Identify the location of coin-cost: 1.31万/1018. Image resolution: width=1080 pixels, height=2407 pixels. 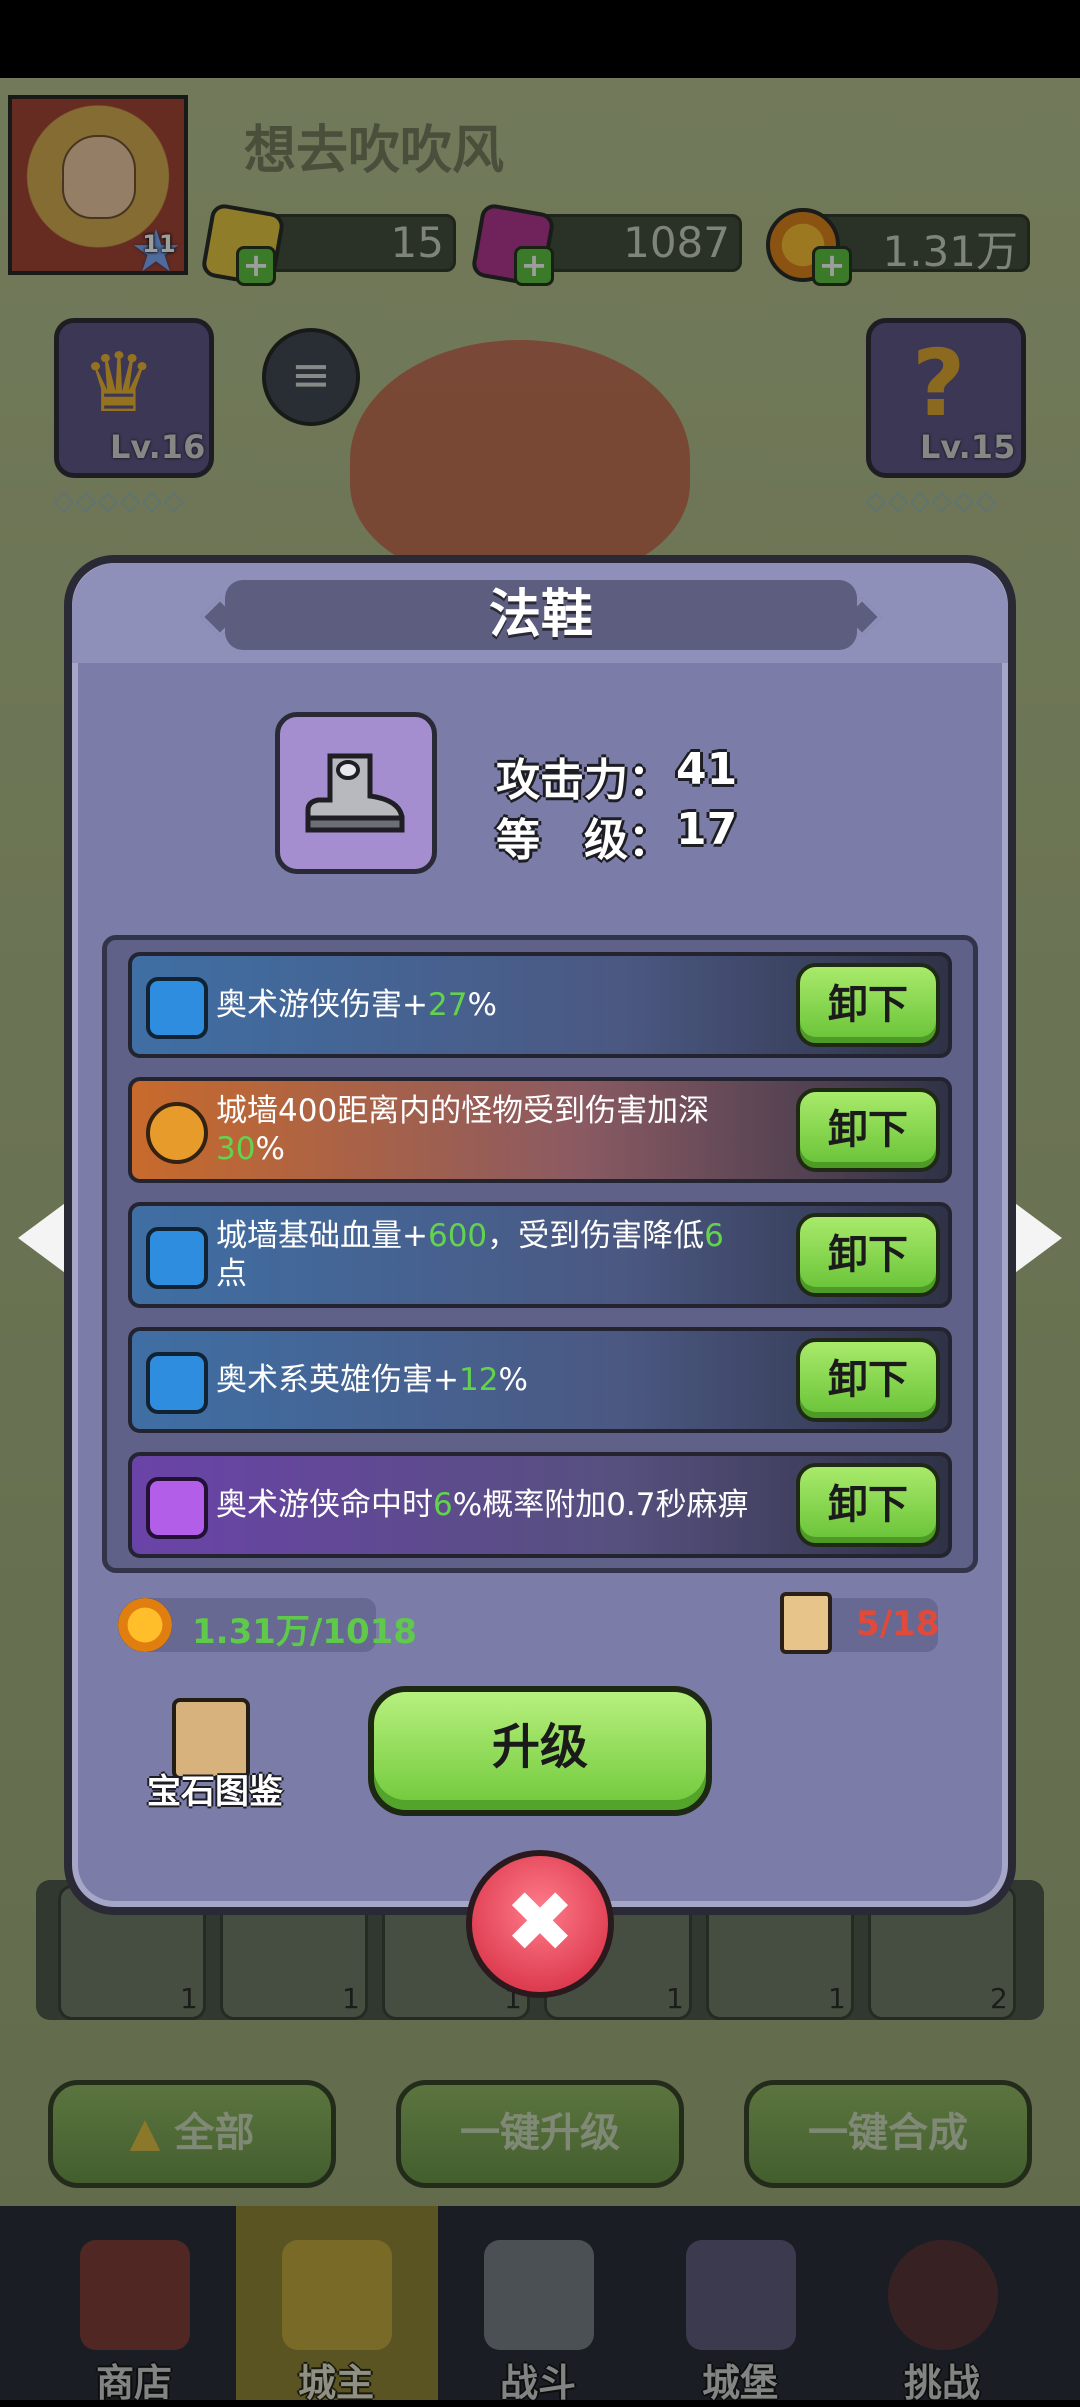
(304, 1632).